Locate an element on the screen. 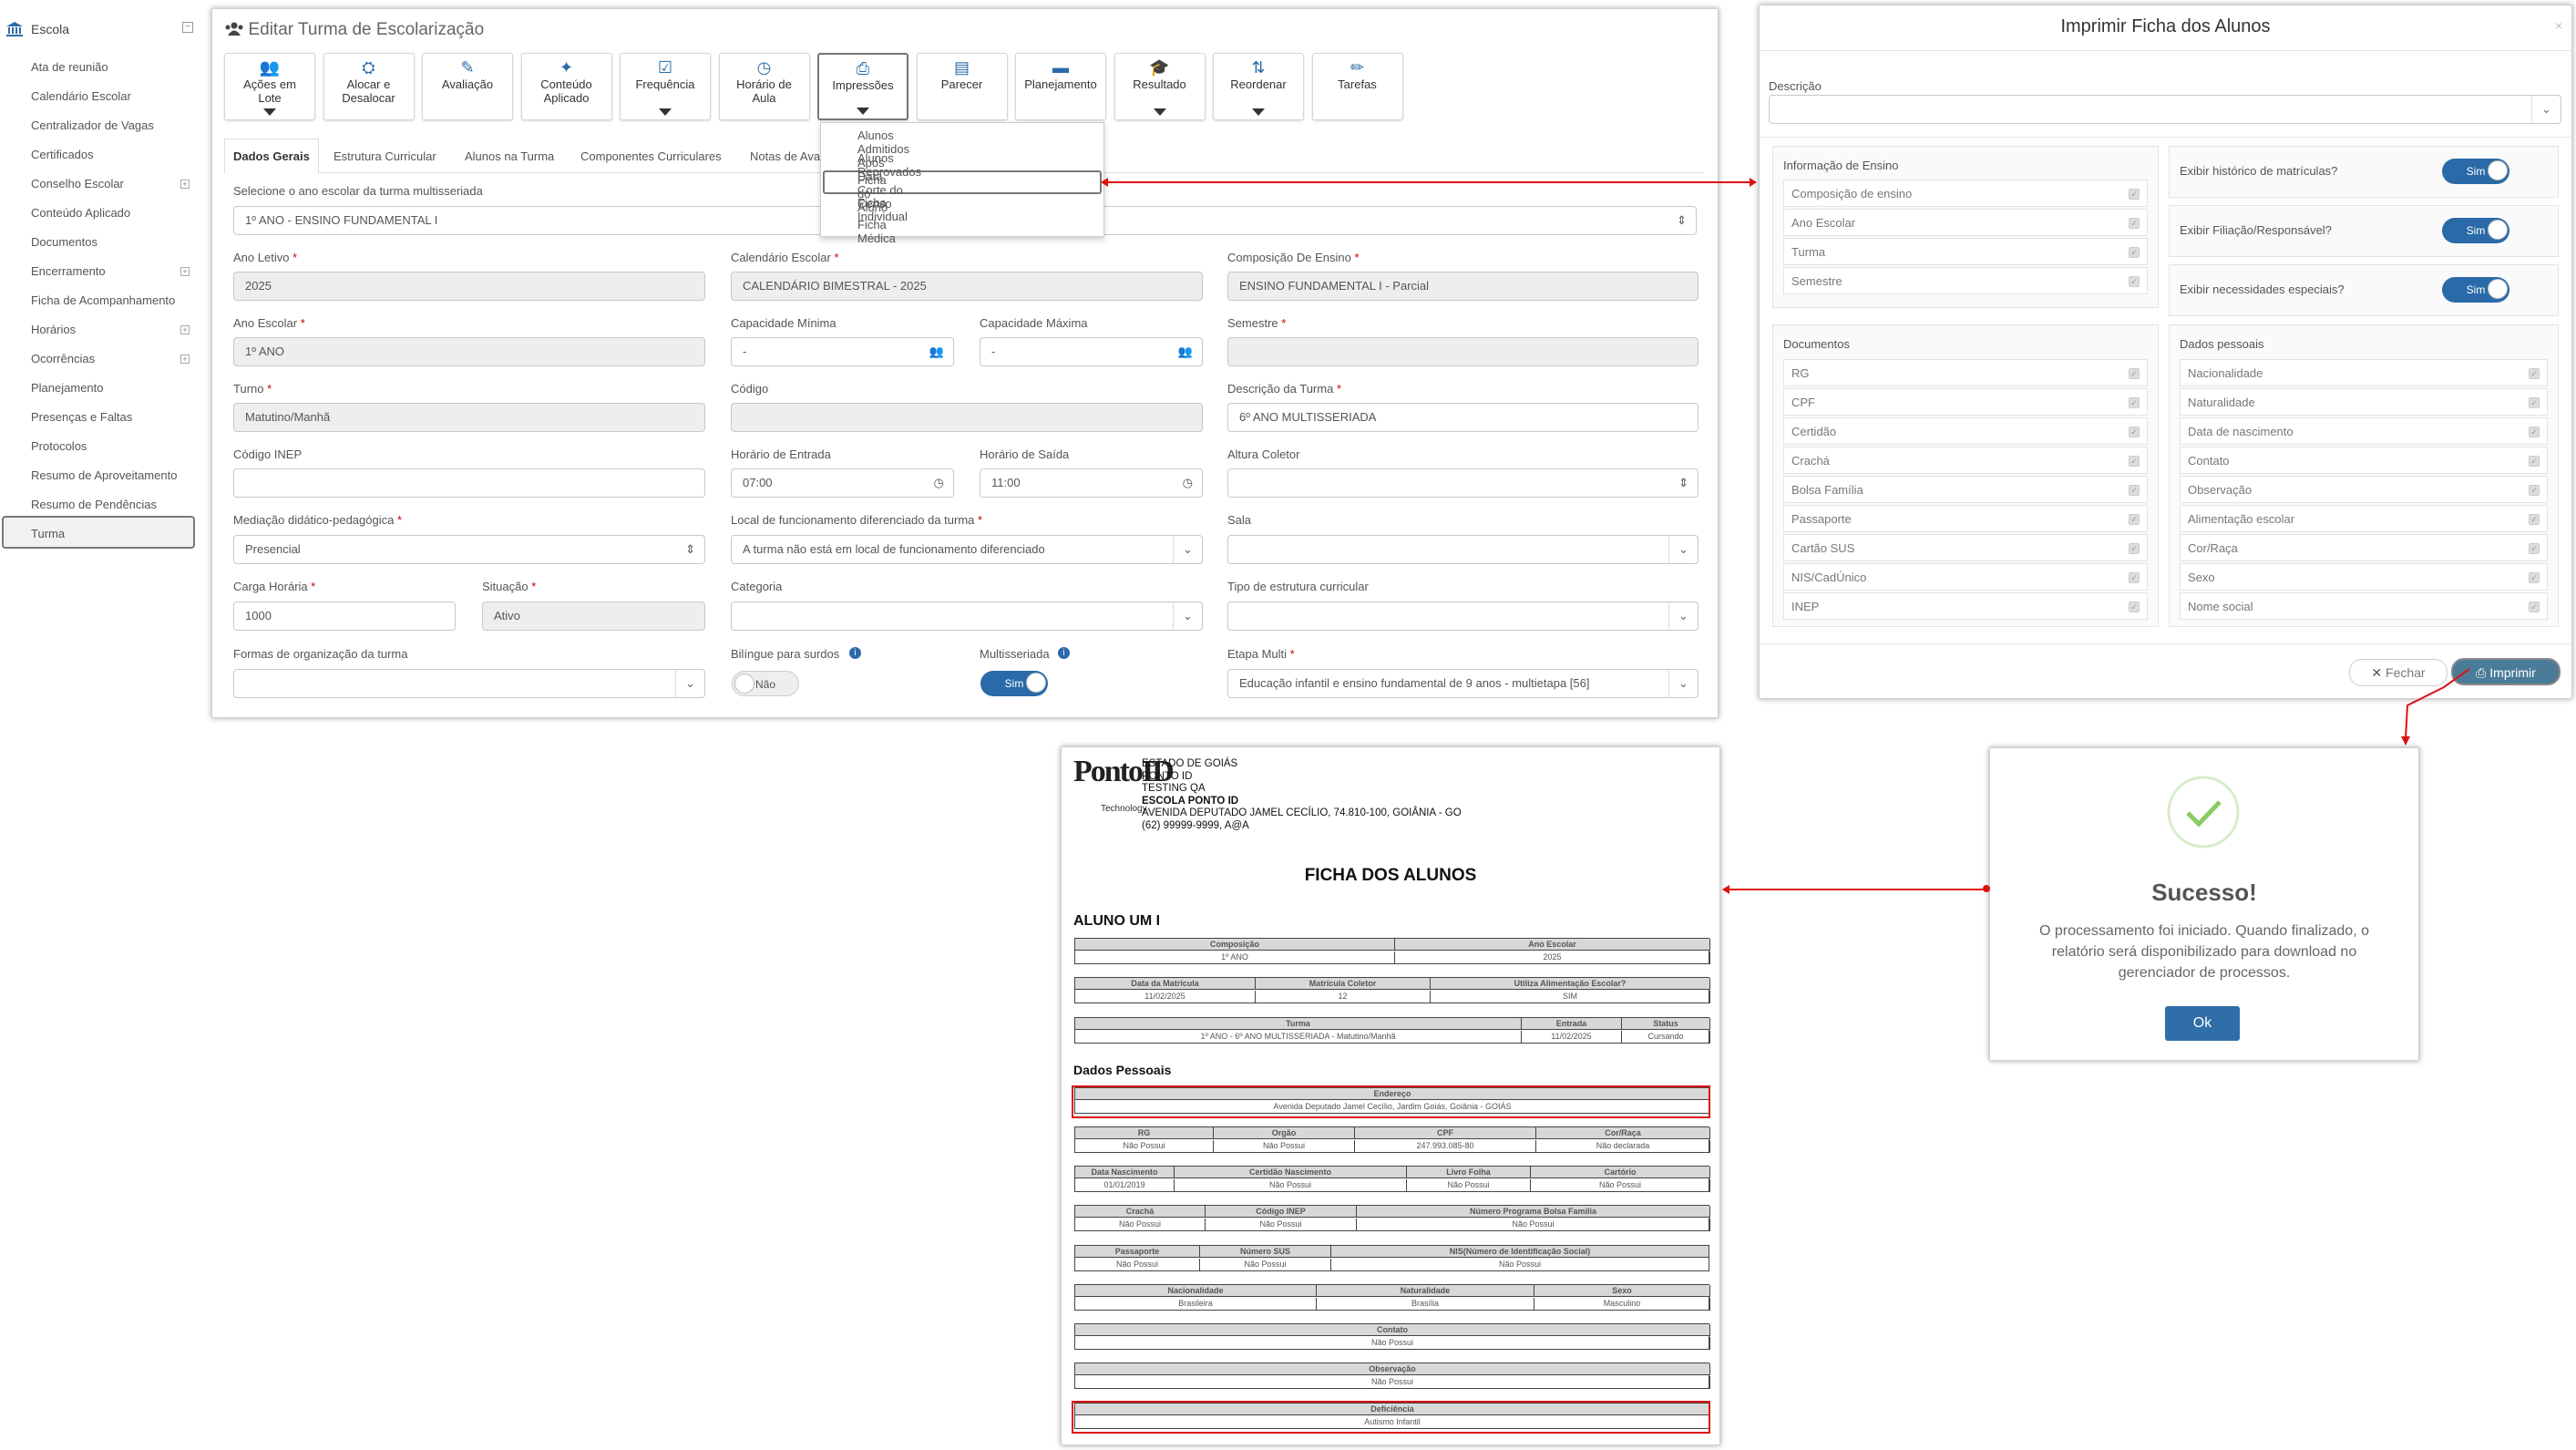 This screenshot has width=2576, height=1450. toolbar-button-ações-em: 👥 Ações em Lote is located at coordinates (269, 86).